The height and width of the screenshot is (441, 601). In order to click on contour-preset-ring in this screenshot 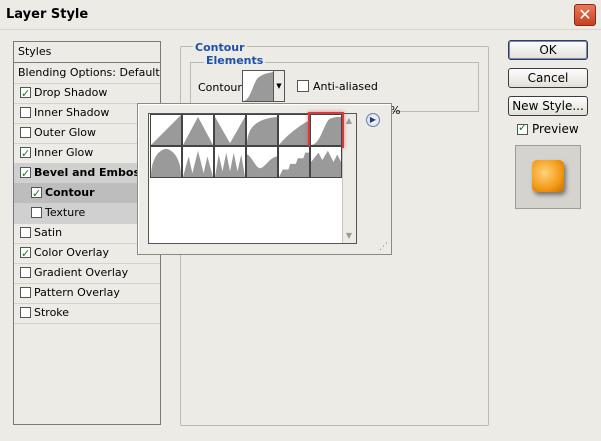, I will do `click(198, 162)`.